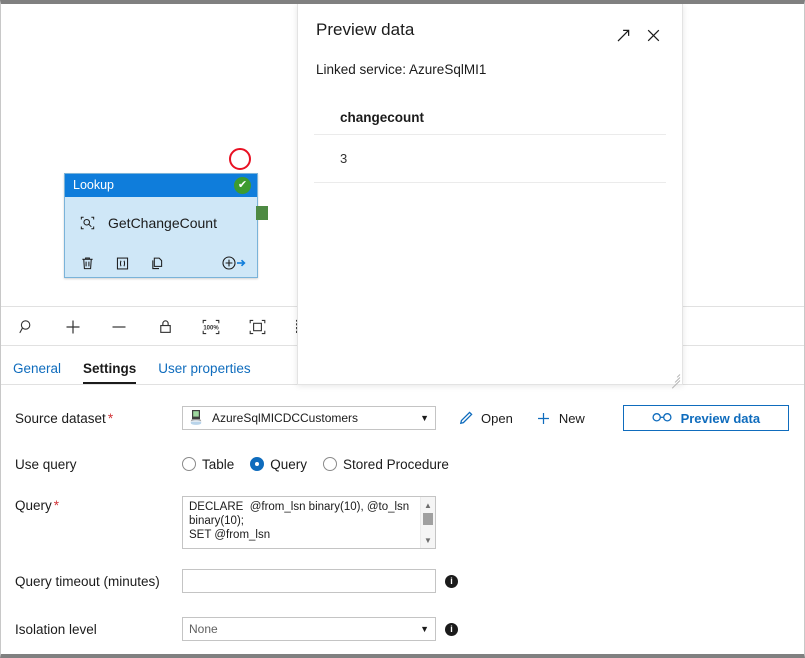  I want to click on query-scrollbar: ▲ ▼, so click(427, 522).